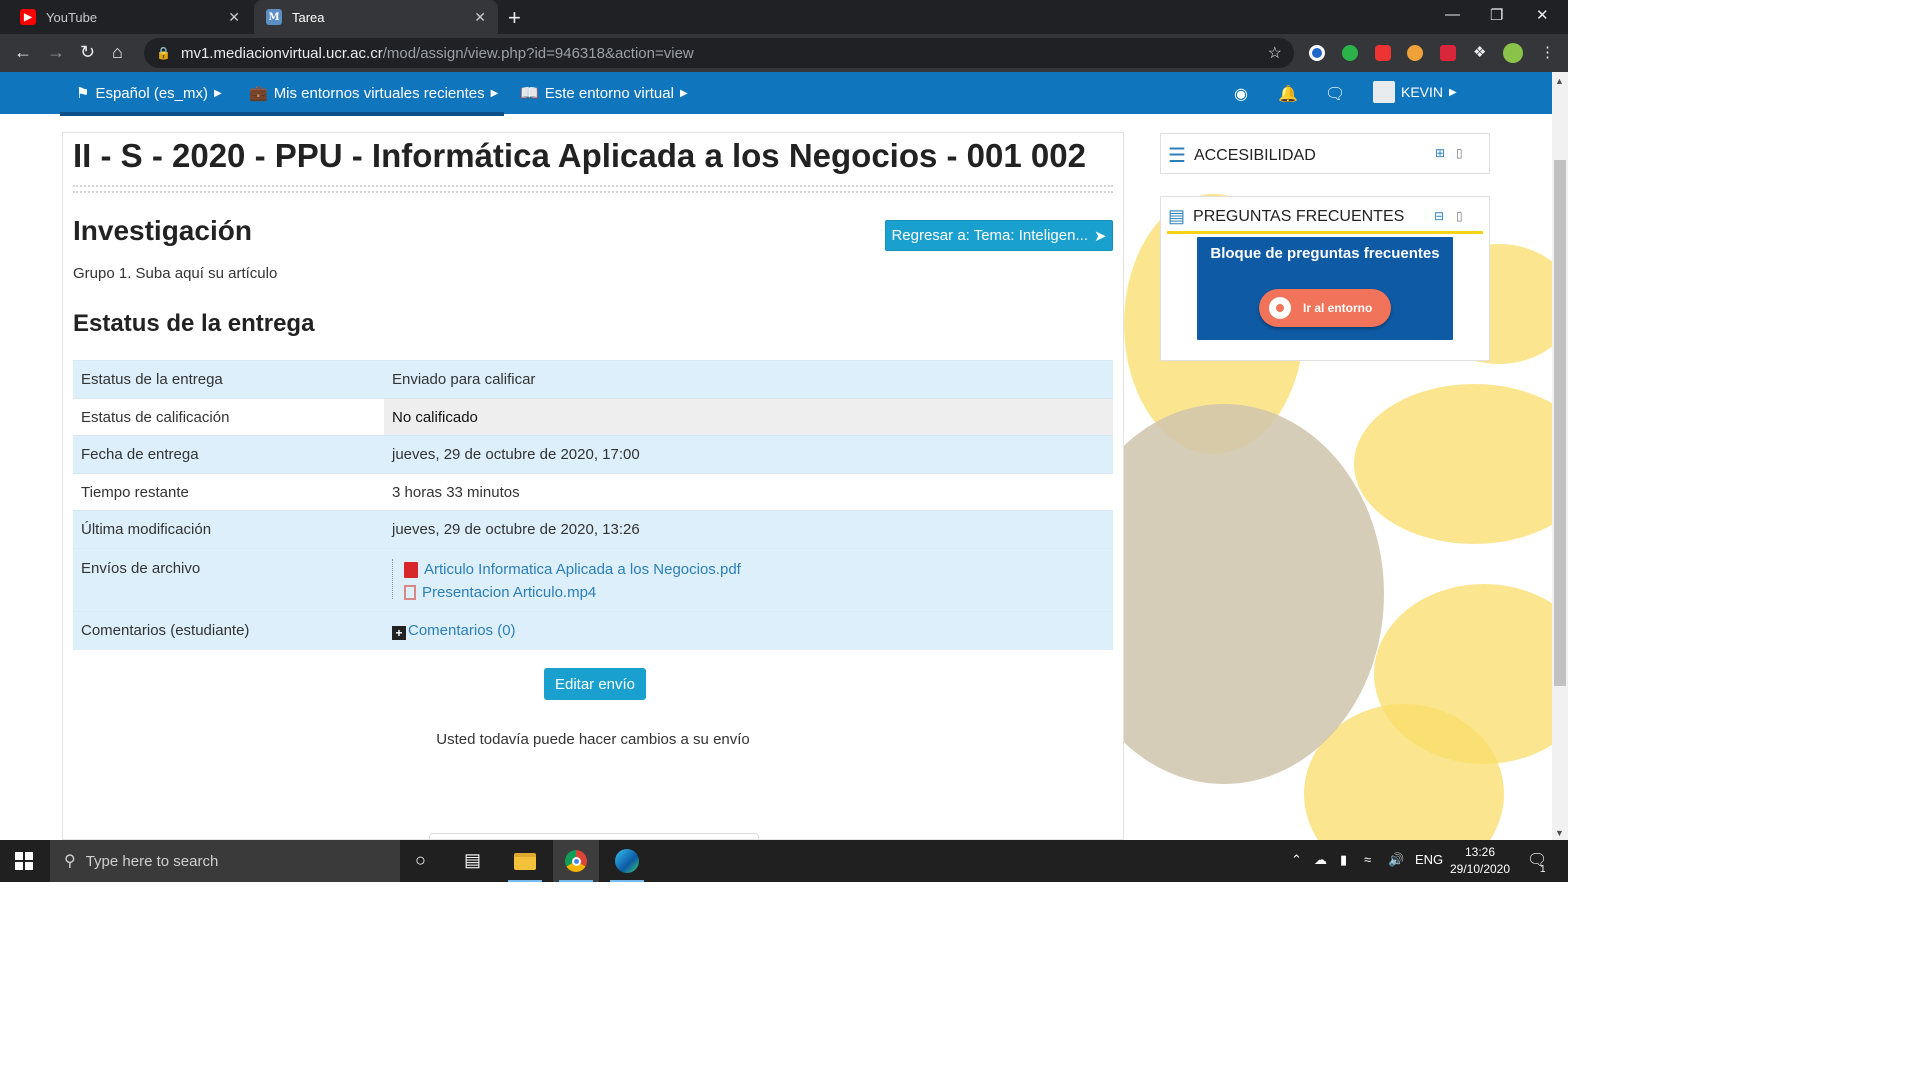  What do you see at coordinates (1384, 92) in the screenshot?
I see `avatar` at bounding box center [1384, 92].